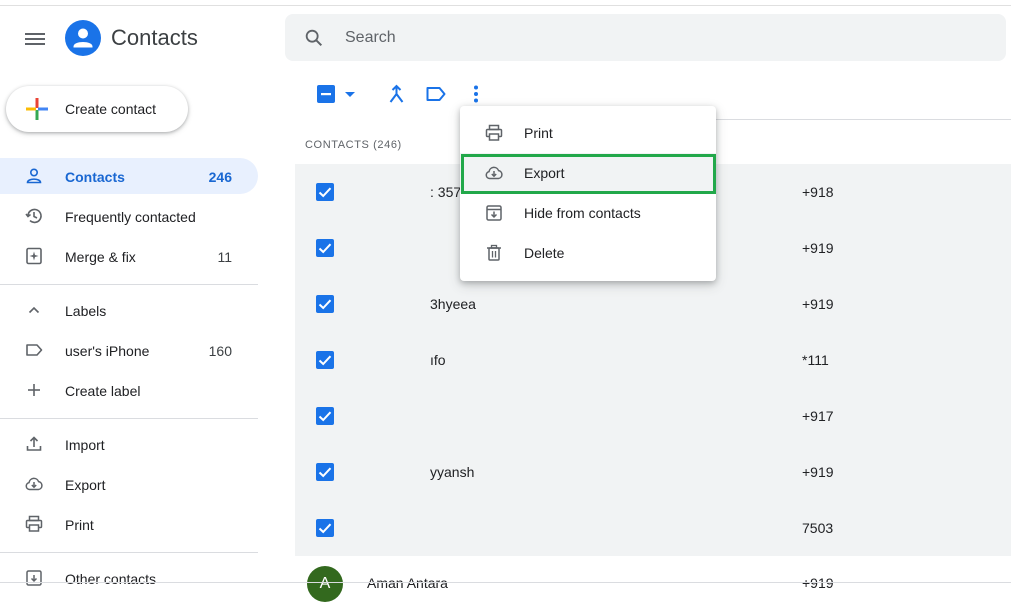  I want to click on sidebar-item-label: Other contacts, so click(111, 579).